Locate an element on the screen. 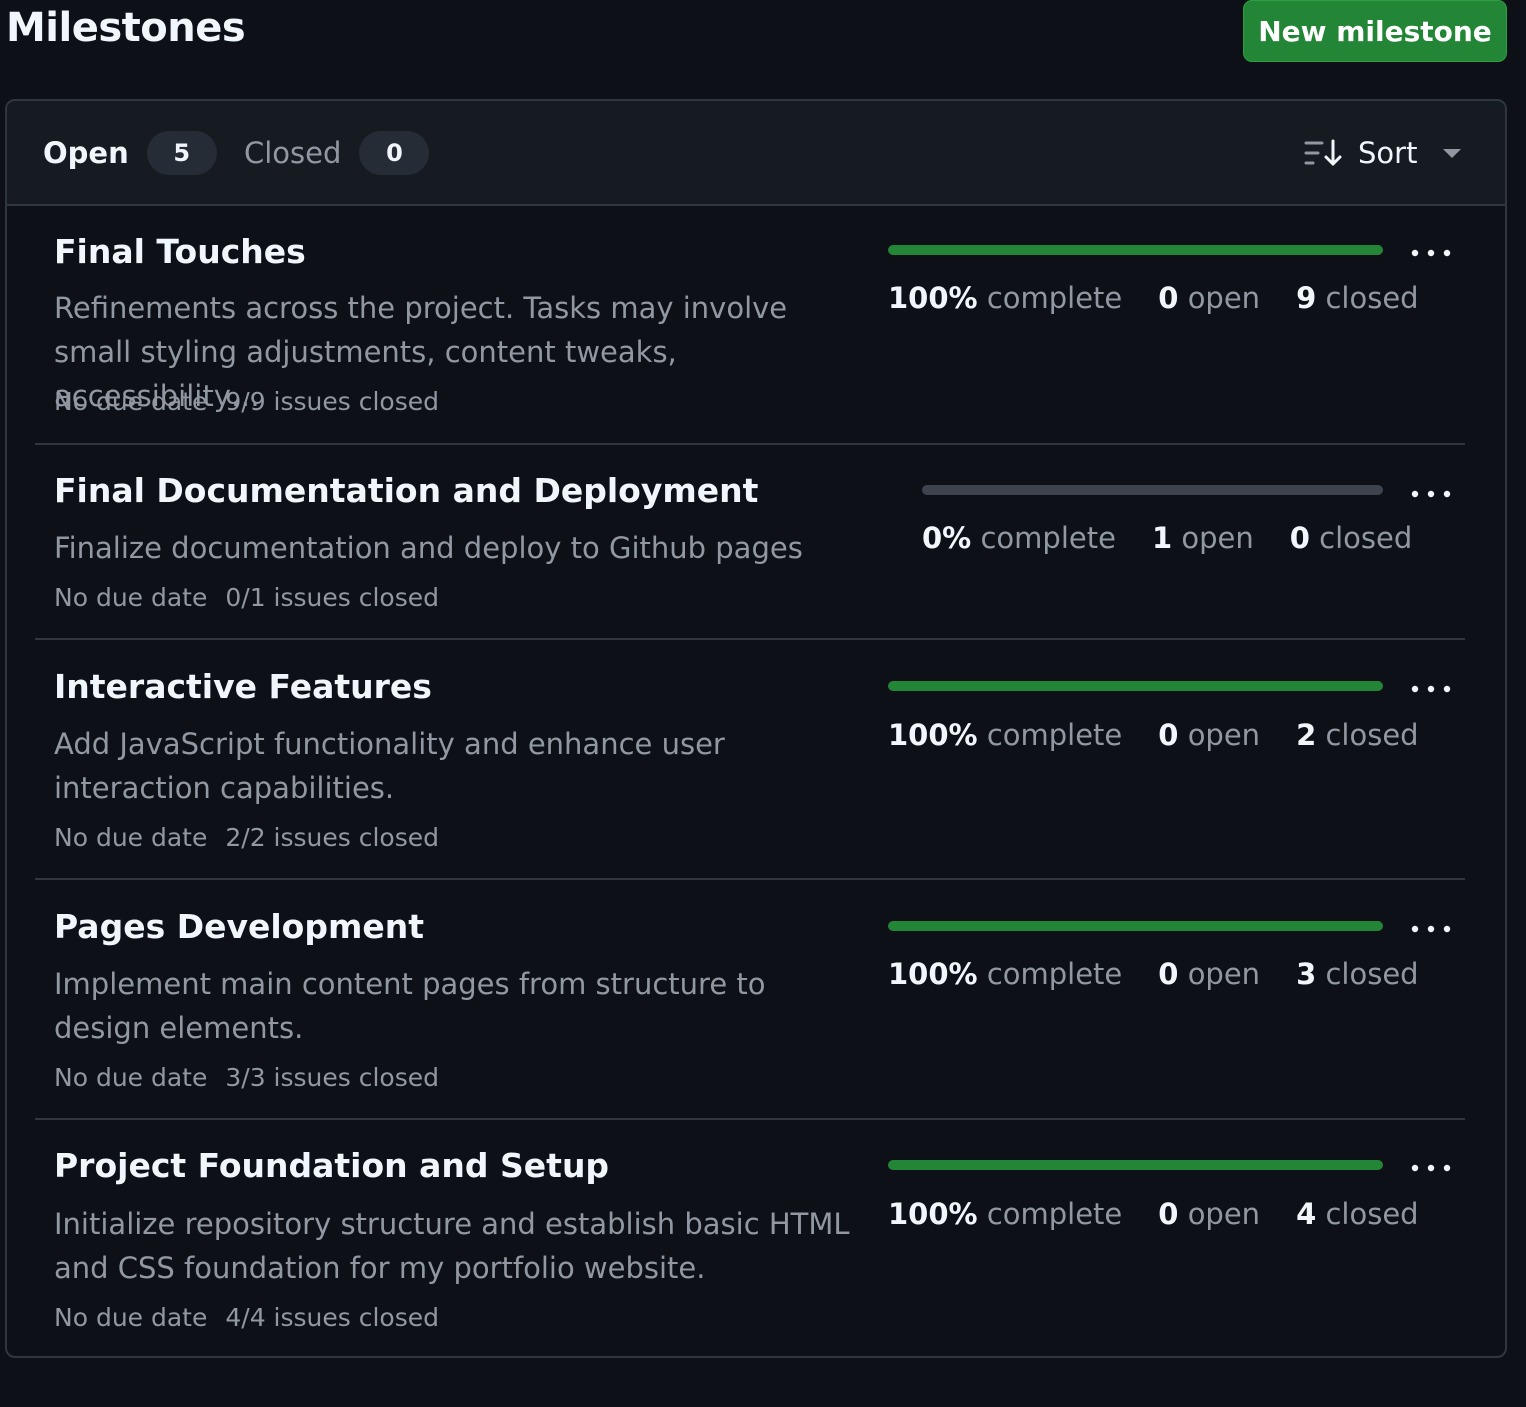 The height and width of the screenshot is (1407, 1526). closed-count: 4 closed is located at coordinates (1357, 1214).